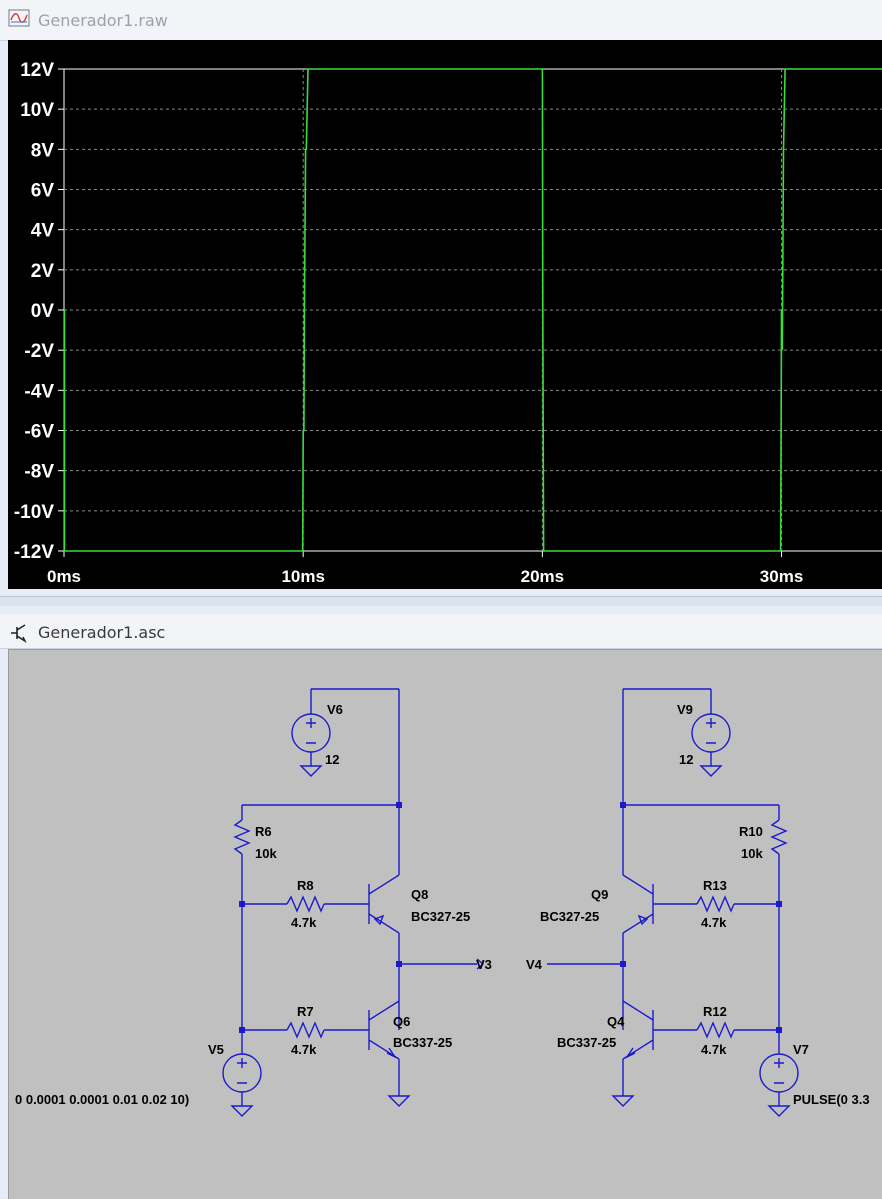  I want to click on resistor-r6, so click(242, 917).